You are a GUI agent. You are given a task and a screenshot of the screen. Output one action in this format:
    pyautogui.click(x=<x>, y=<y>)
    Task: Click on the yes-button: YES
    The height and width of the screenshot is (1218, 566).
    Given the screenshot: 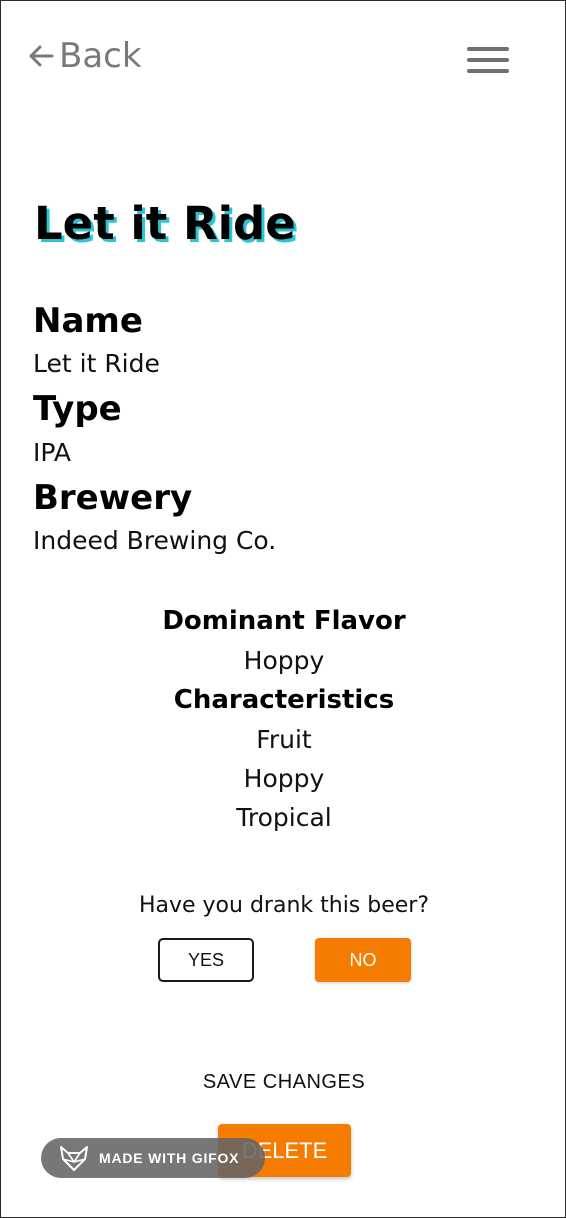 What is the action you would take?
    pyautogui.click(x=206, y=960)
    